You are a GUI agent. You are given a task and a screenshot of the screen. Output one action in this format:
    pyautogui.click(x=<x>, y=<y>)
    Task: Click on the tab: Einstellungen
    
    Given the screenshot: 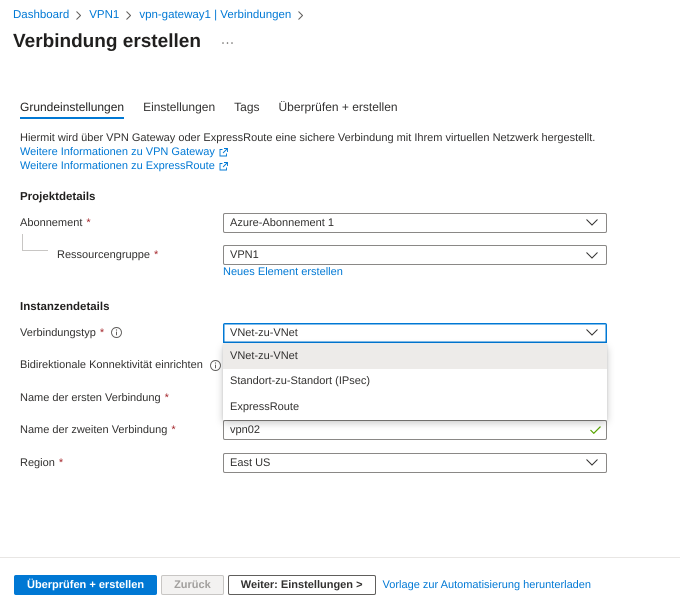 What is the action you would take?
    pyautogui.click(x=179, y=109)
    